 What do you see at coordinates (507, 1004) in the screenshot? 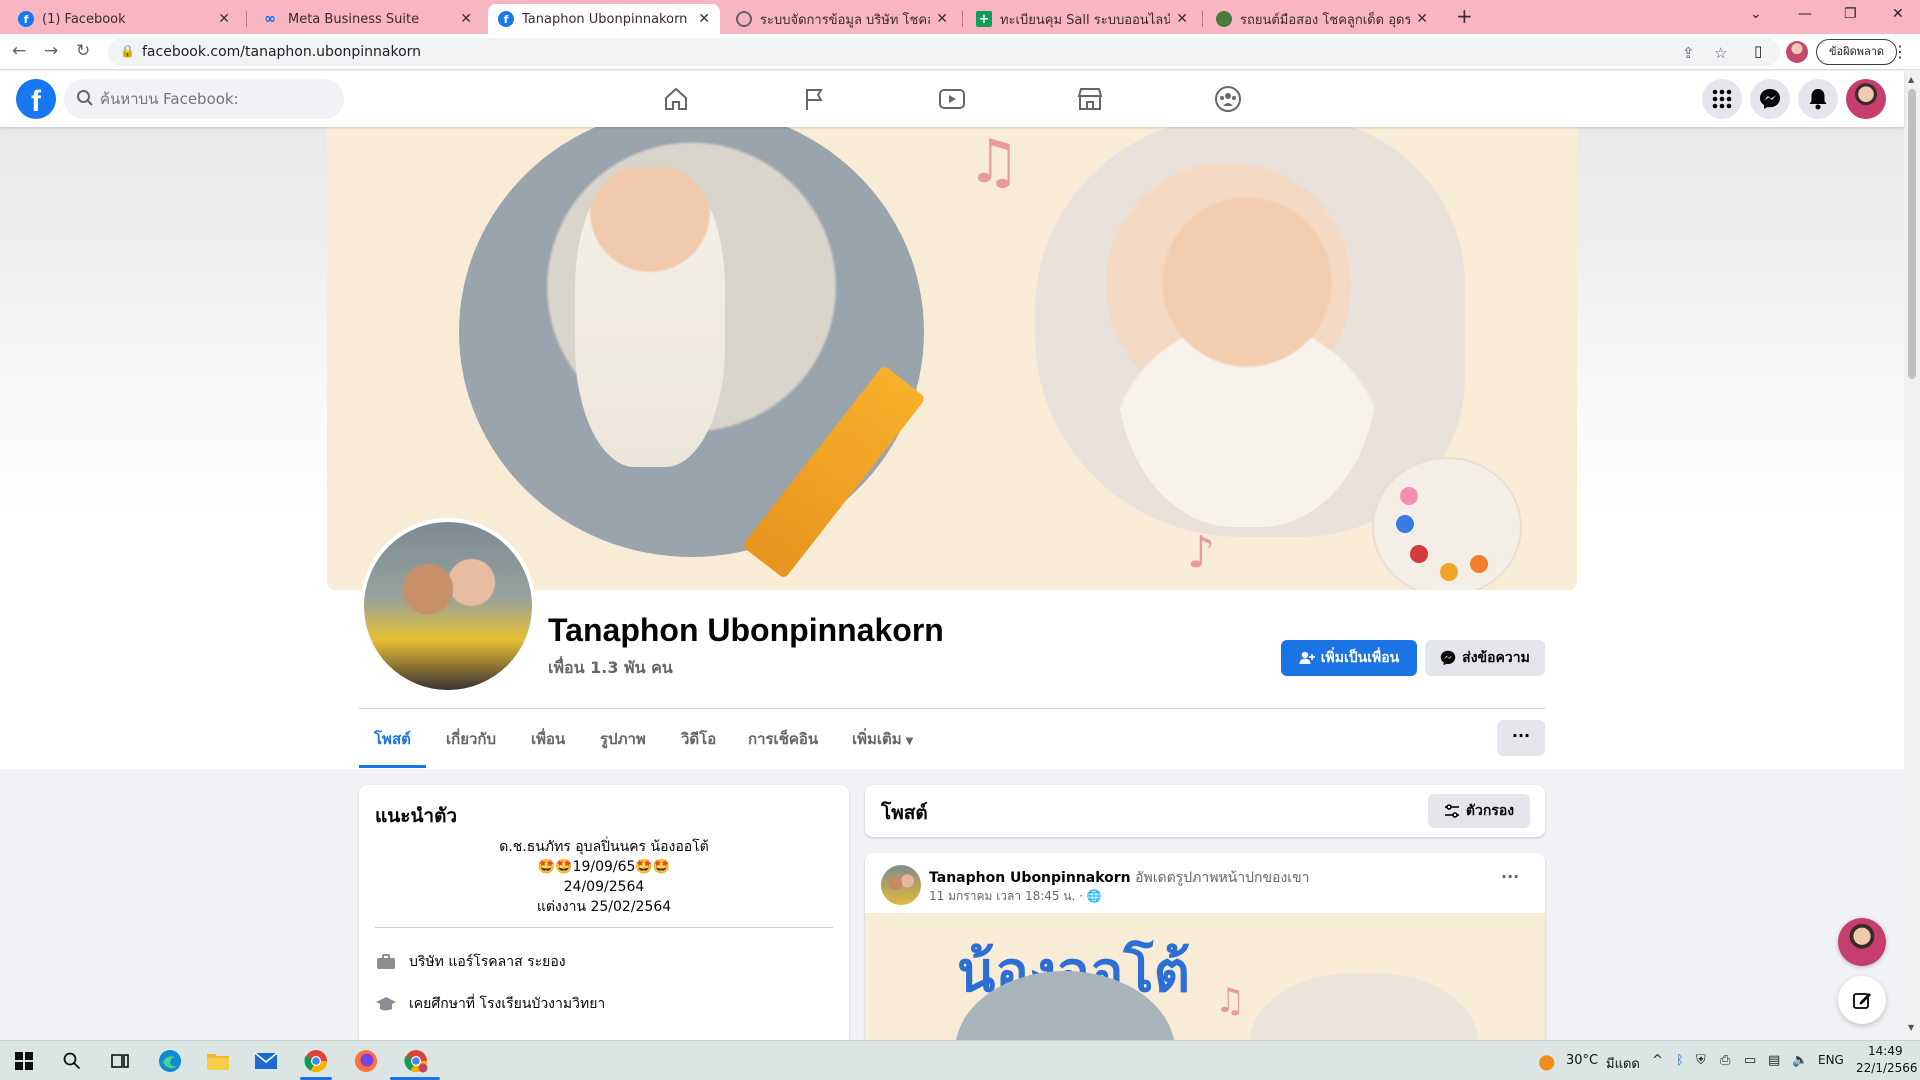
I see `education-text: เคยศึกษาที่ โรงเรียนบัวงามวิทยา` at bounding box center [507, 1004].